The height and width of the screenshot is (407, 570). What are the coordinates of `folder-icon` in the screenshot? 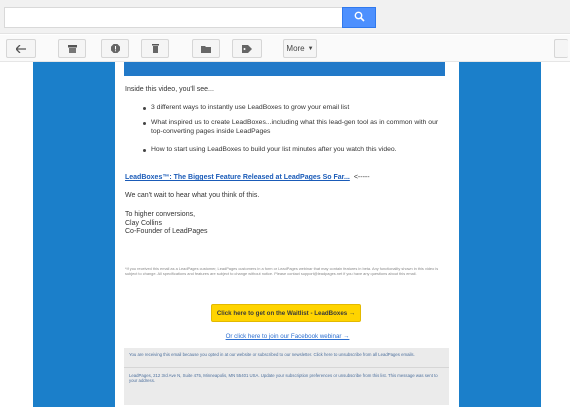 It's located at (206, 49).